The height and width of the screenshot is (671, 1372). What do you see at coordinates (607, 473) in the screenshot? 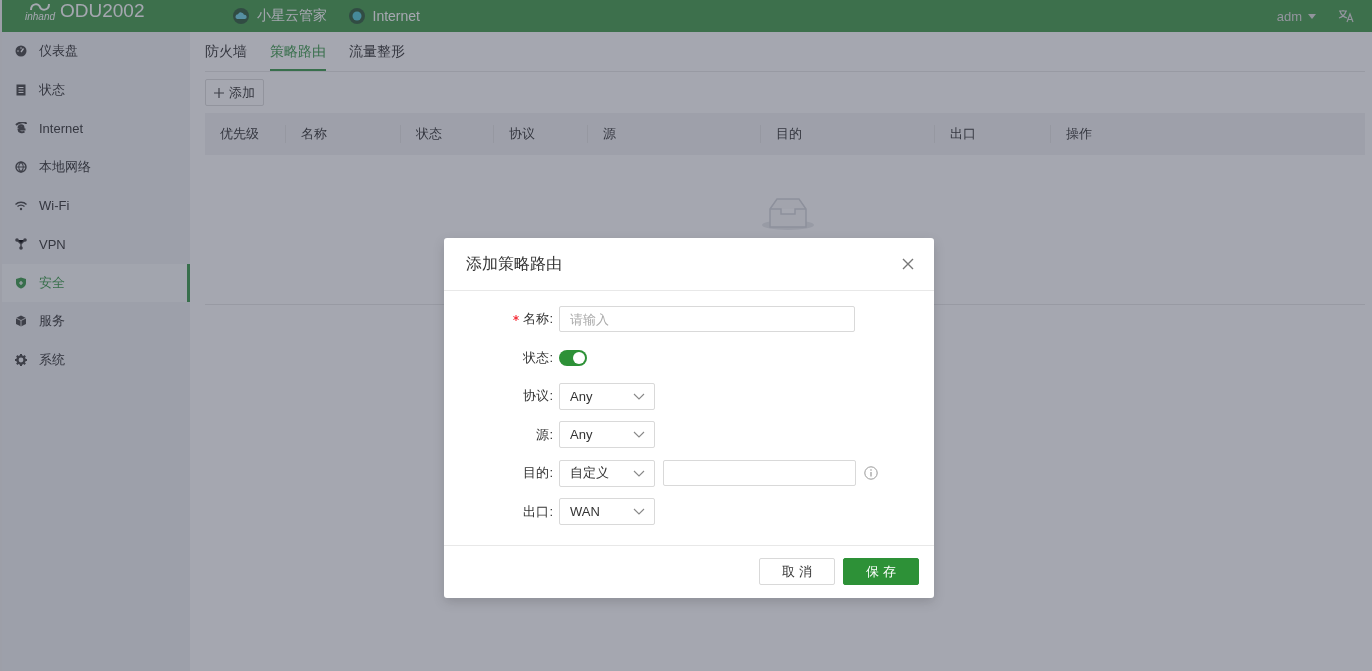
I see `select-dropdown: 自定义` at bounding box center [607, 473].